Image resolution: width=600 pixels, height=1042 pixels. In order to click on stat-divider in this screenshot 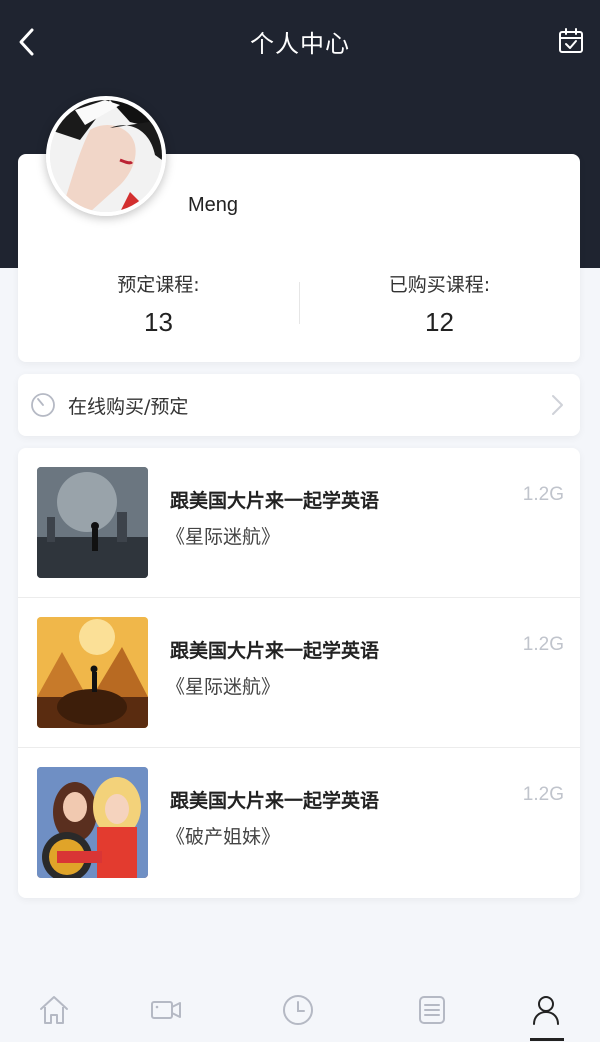, I will do `click(299, 303)`.